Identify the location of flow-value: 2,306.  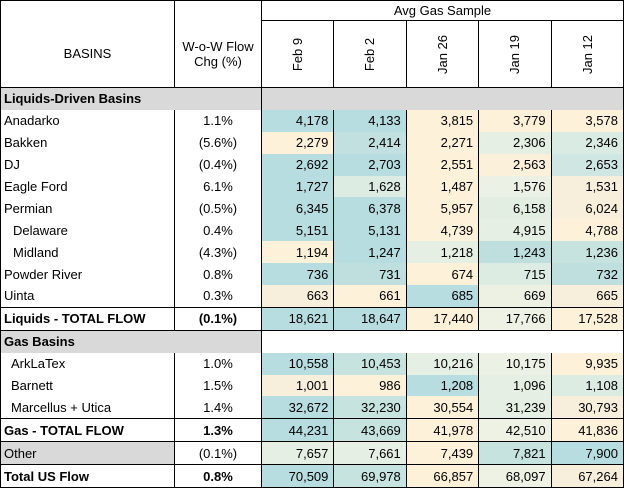
(515, 142).